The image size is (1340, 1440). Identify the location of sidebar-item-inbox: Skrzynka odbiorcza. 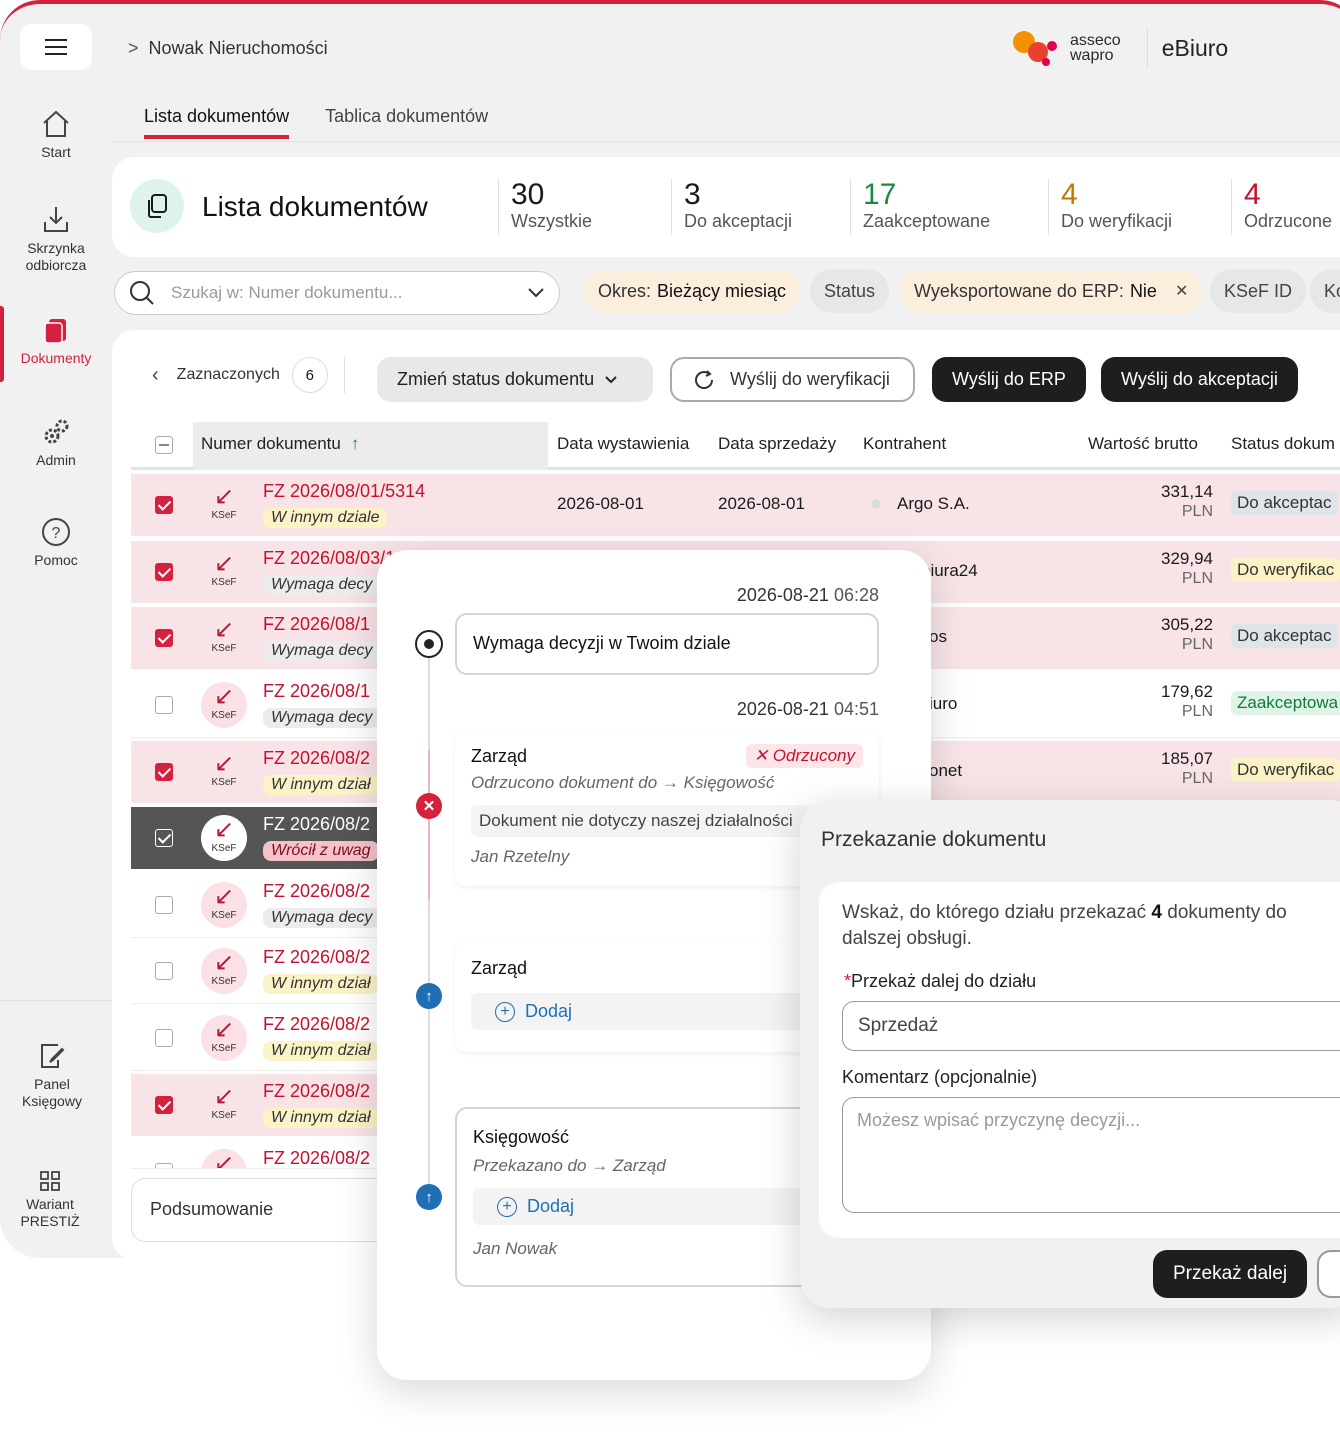
(56, 239).